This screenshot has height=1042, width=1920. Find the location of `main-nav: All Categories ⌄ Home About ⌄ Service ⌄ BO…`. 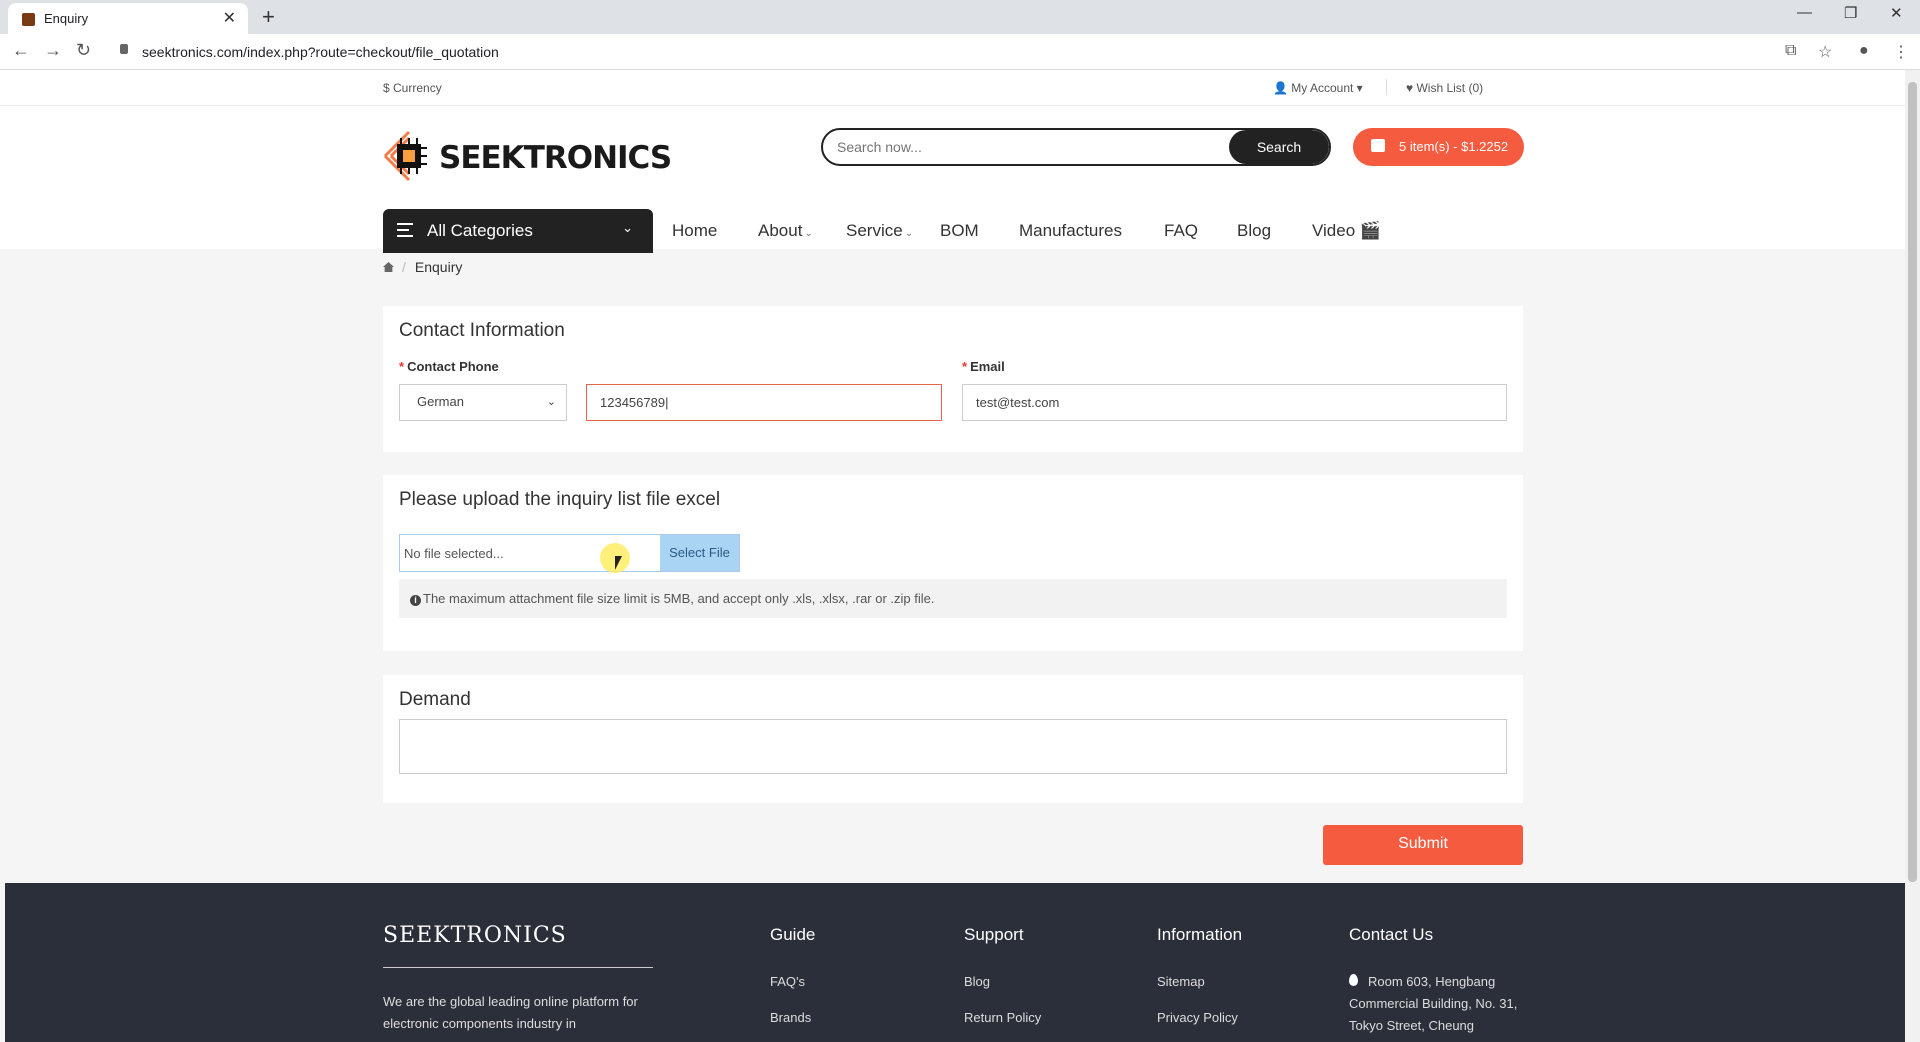

main-nav: All Categories ⌄ Home About ⌄ Service ⌄ BO… is located at coordinates (952, 228).